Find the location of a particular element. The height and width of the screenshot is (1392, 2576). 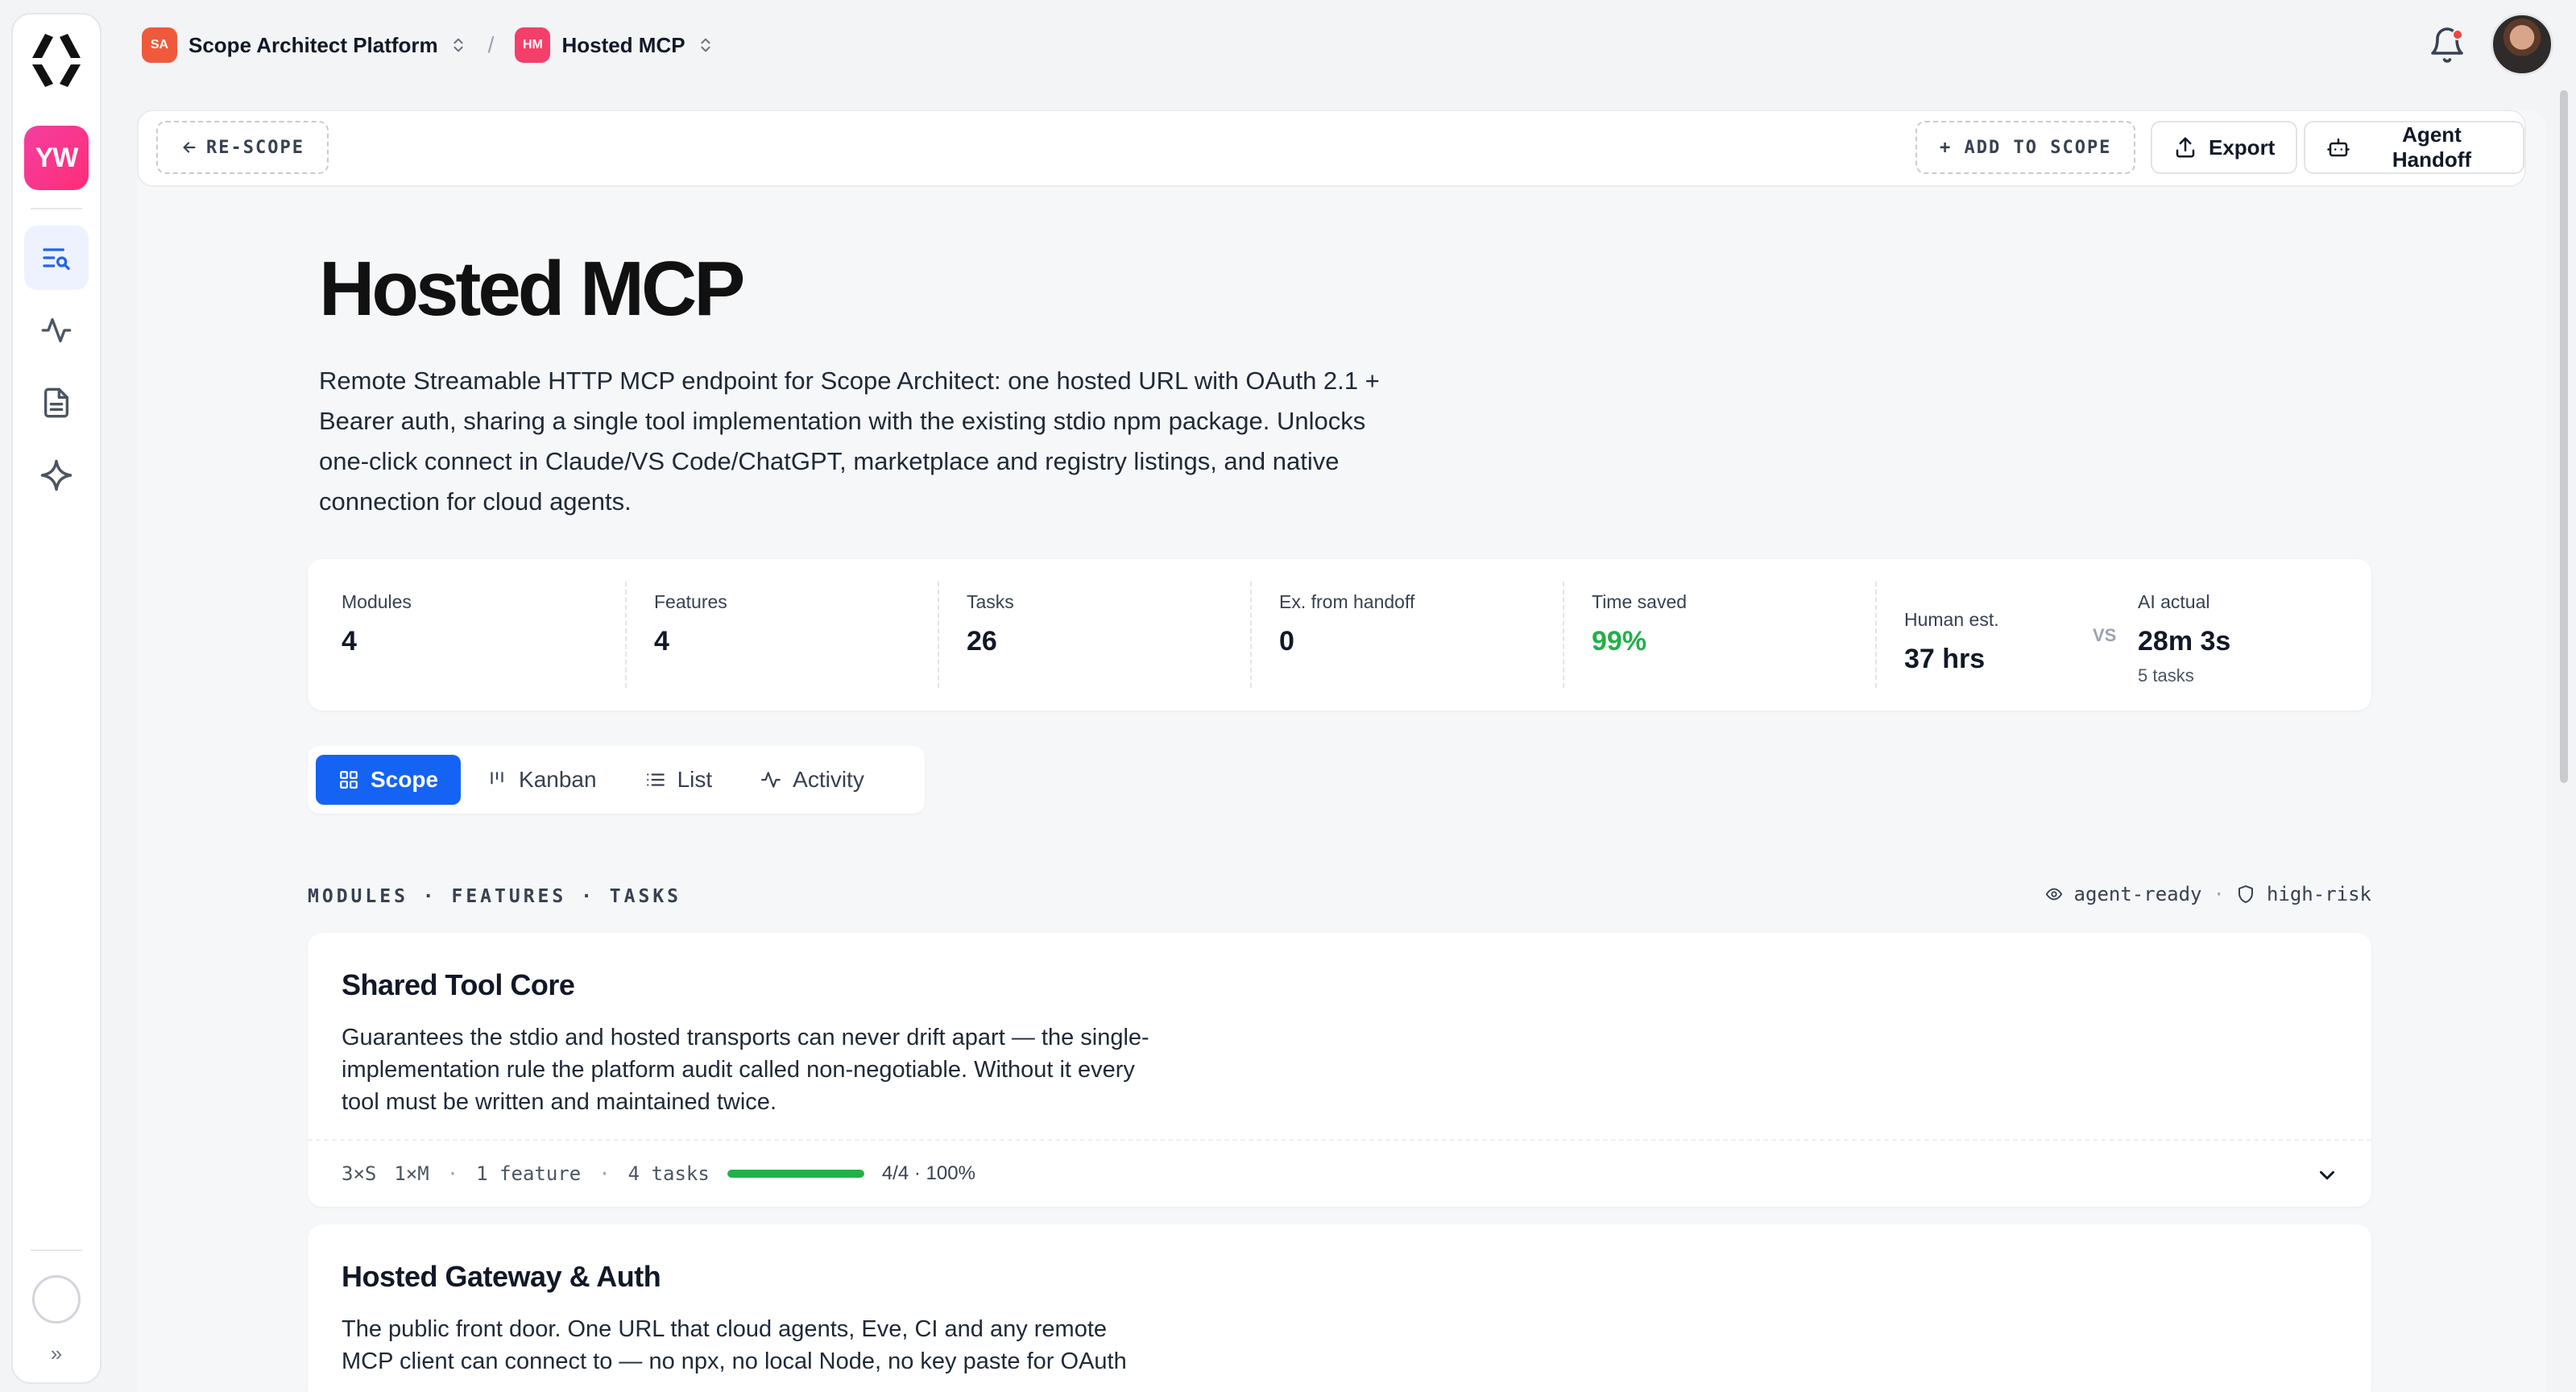

expand-sidebar-icon: » is located at coordinates (56, 1353).